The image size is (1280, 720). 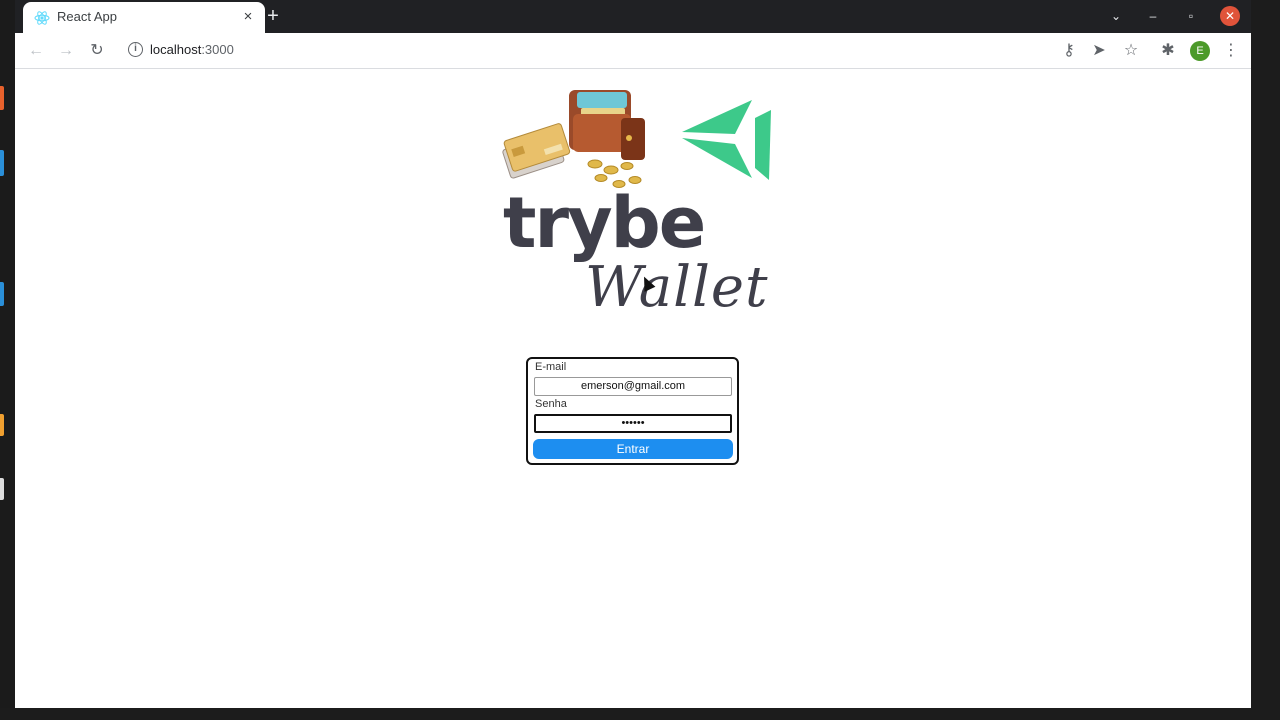 I want to click on address-bar: i localhost:3000, so click(x=275, y=51).